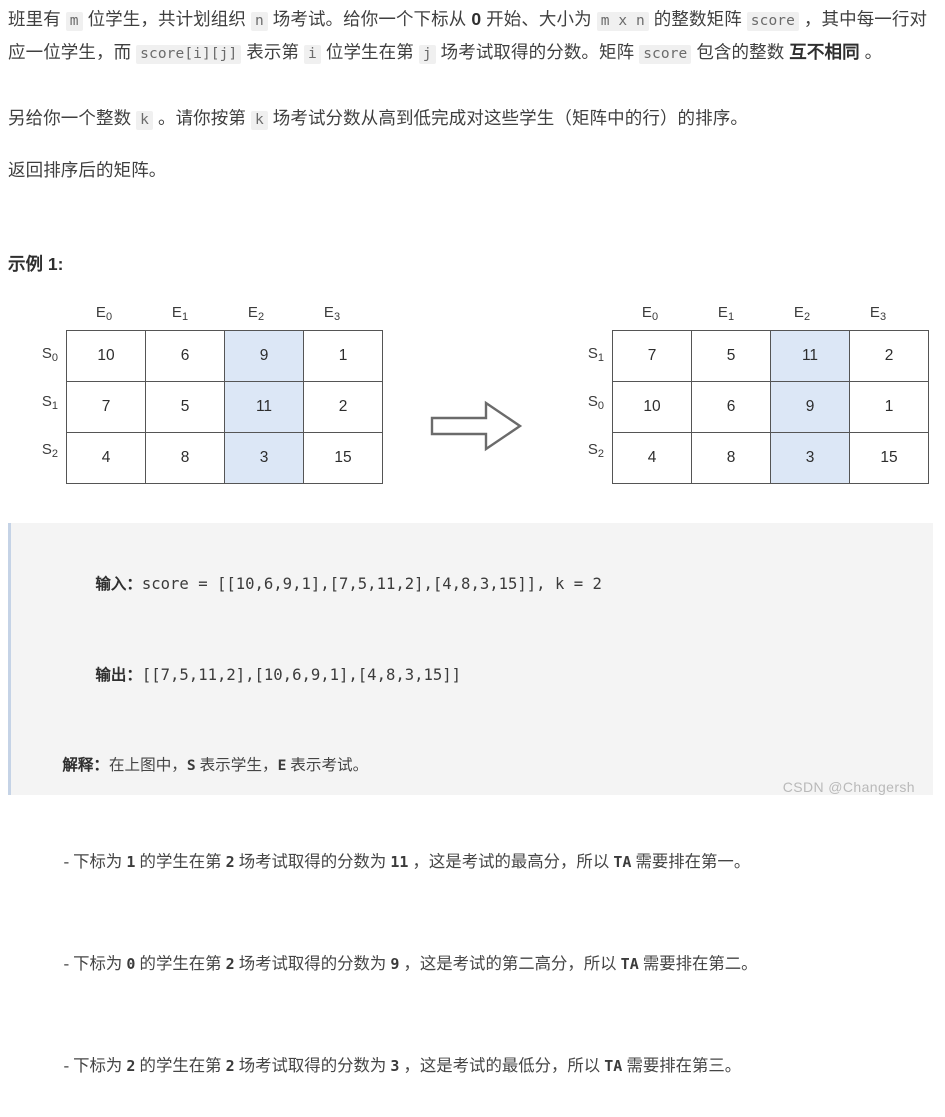 The height and width of the screenshot is (1117, 945). What do you see at coordinates (650, 313) in the screenshot?
I see `col-label-e0: E0` at bounding box center [650, 313].